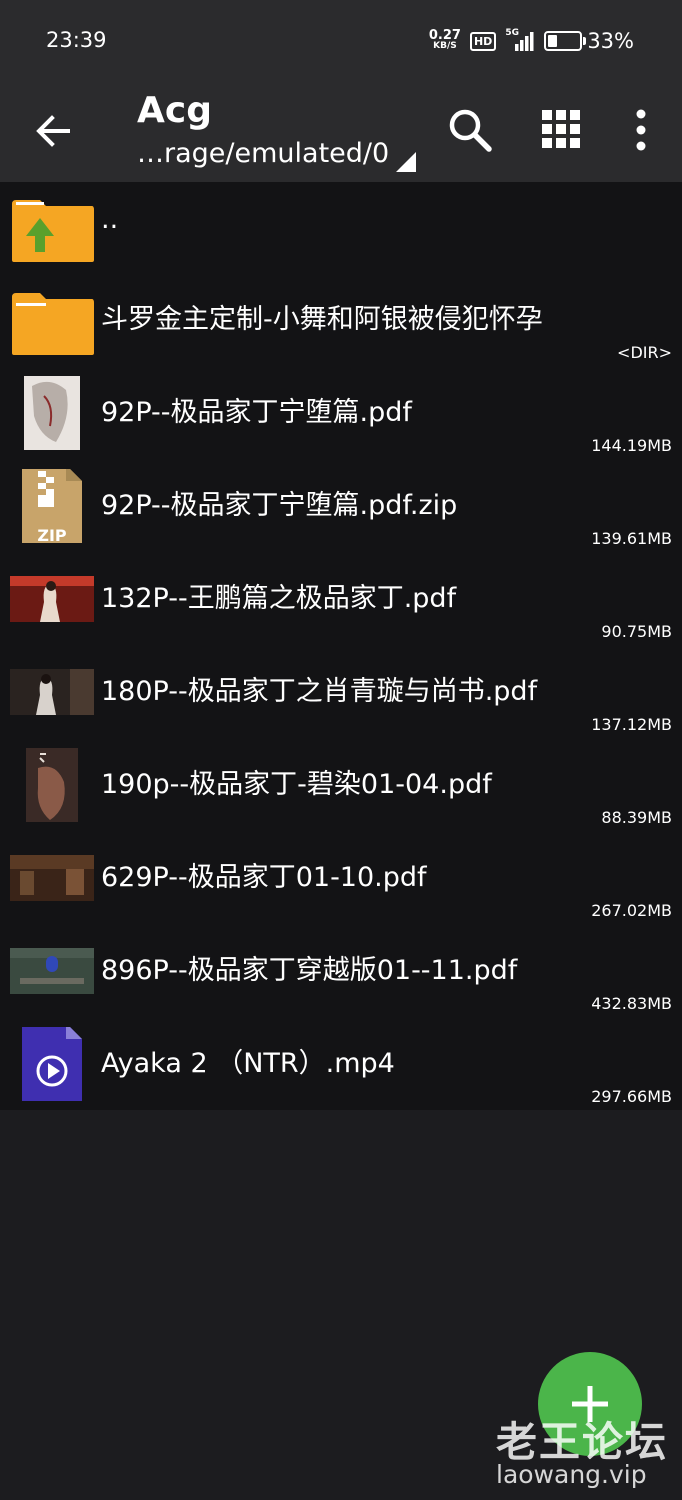 The image size is (682, 1500). I want to click on folder-icon, so click(53, 320).